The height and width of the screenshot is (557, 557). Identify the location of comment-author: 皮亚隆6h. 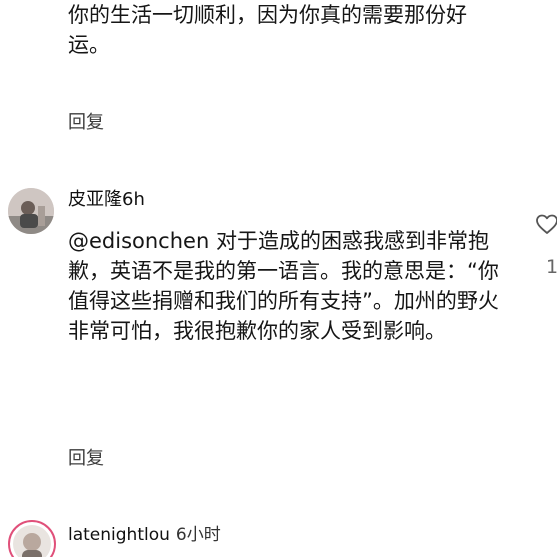
(106, 198).